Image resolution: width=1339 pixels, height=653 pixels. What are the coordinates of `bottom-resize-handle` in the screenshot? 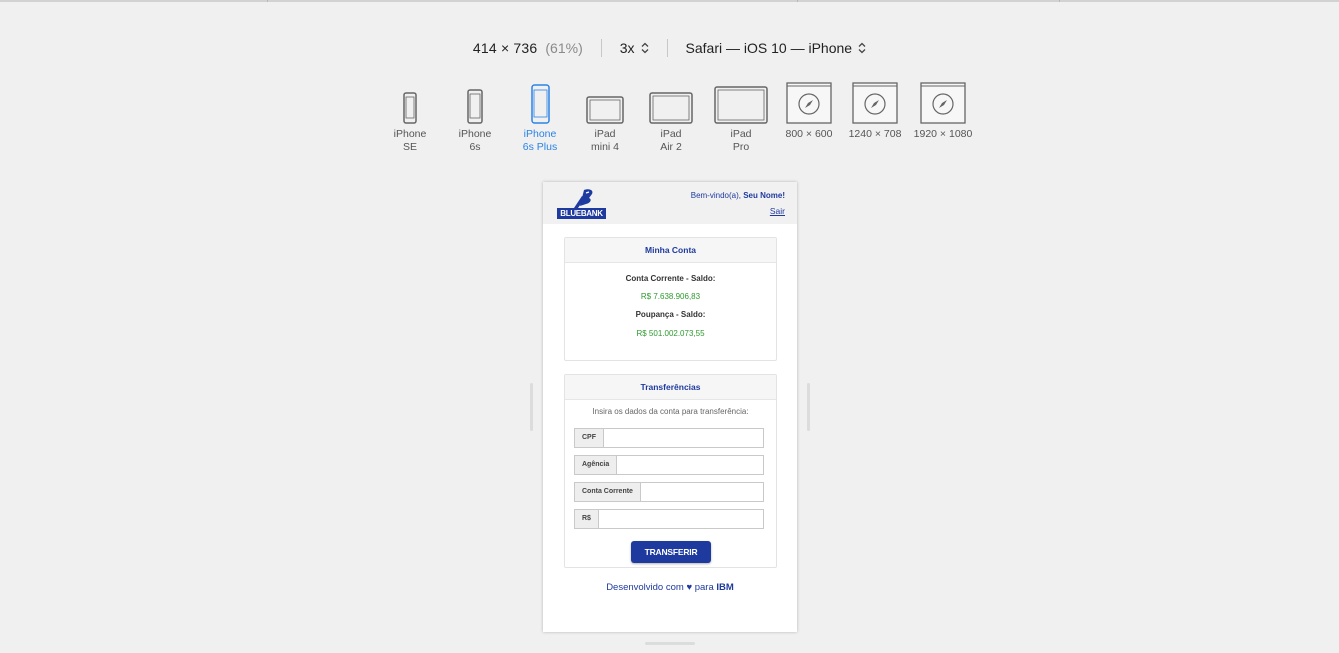 It's located at (670, 643).